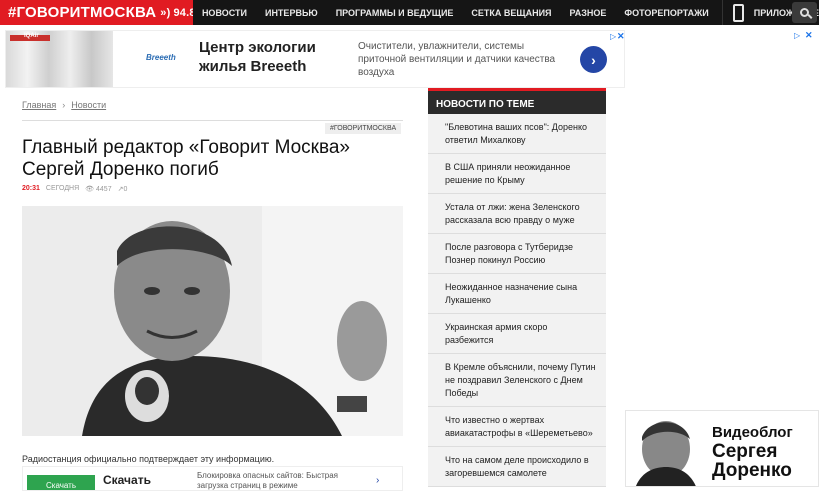  Describe the element at coordinates (666, 13) in the screenshot. I see `nav-item-photo-reports: ФОТОРЕПОРТАЖИ` at that location.